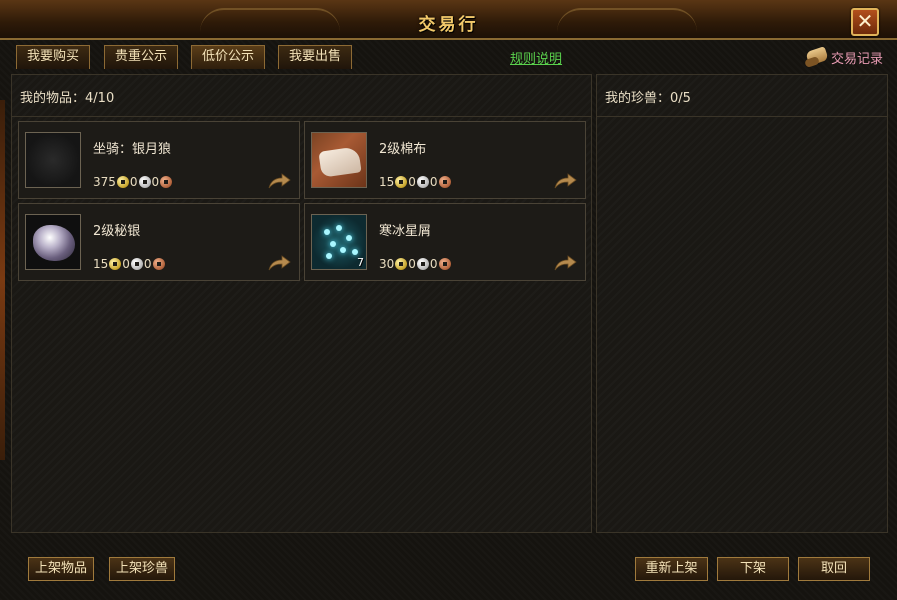  I want to click on rules-link: 规则说明, so click(536, 57).